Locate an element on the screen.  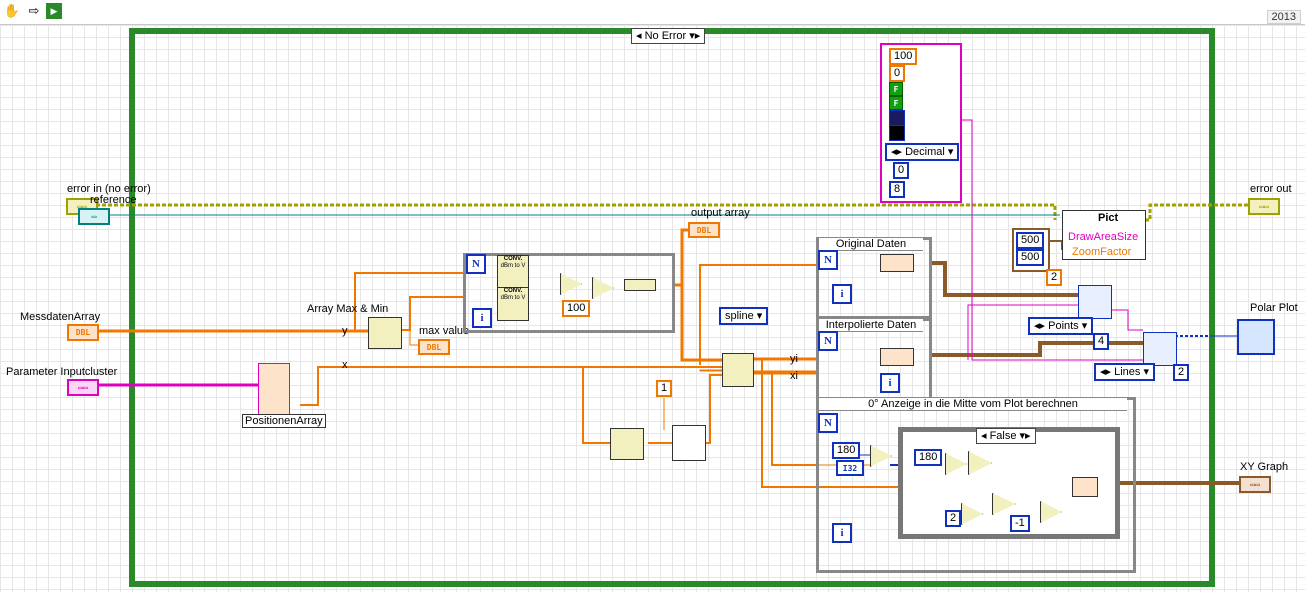
version-label: 2013 is located at coordinates (1283, 17).